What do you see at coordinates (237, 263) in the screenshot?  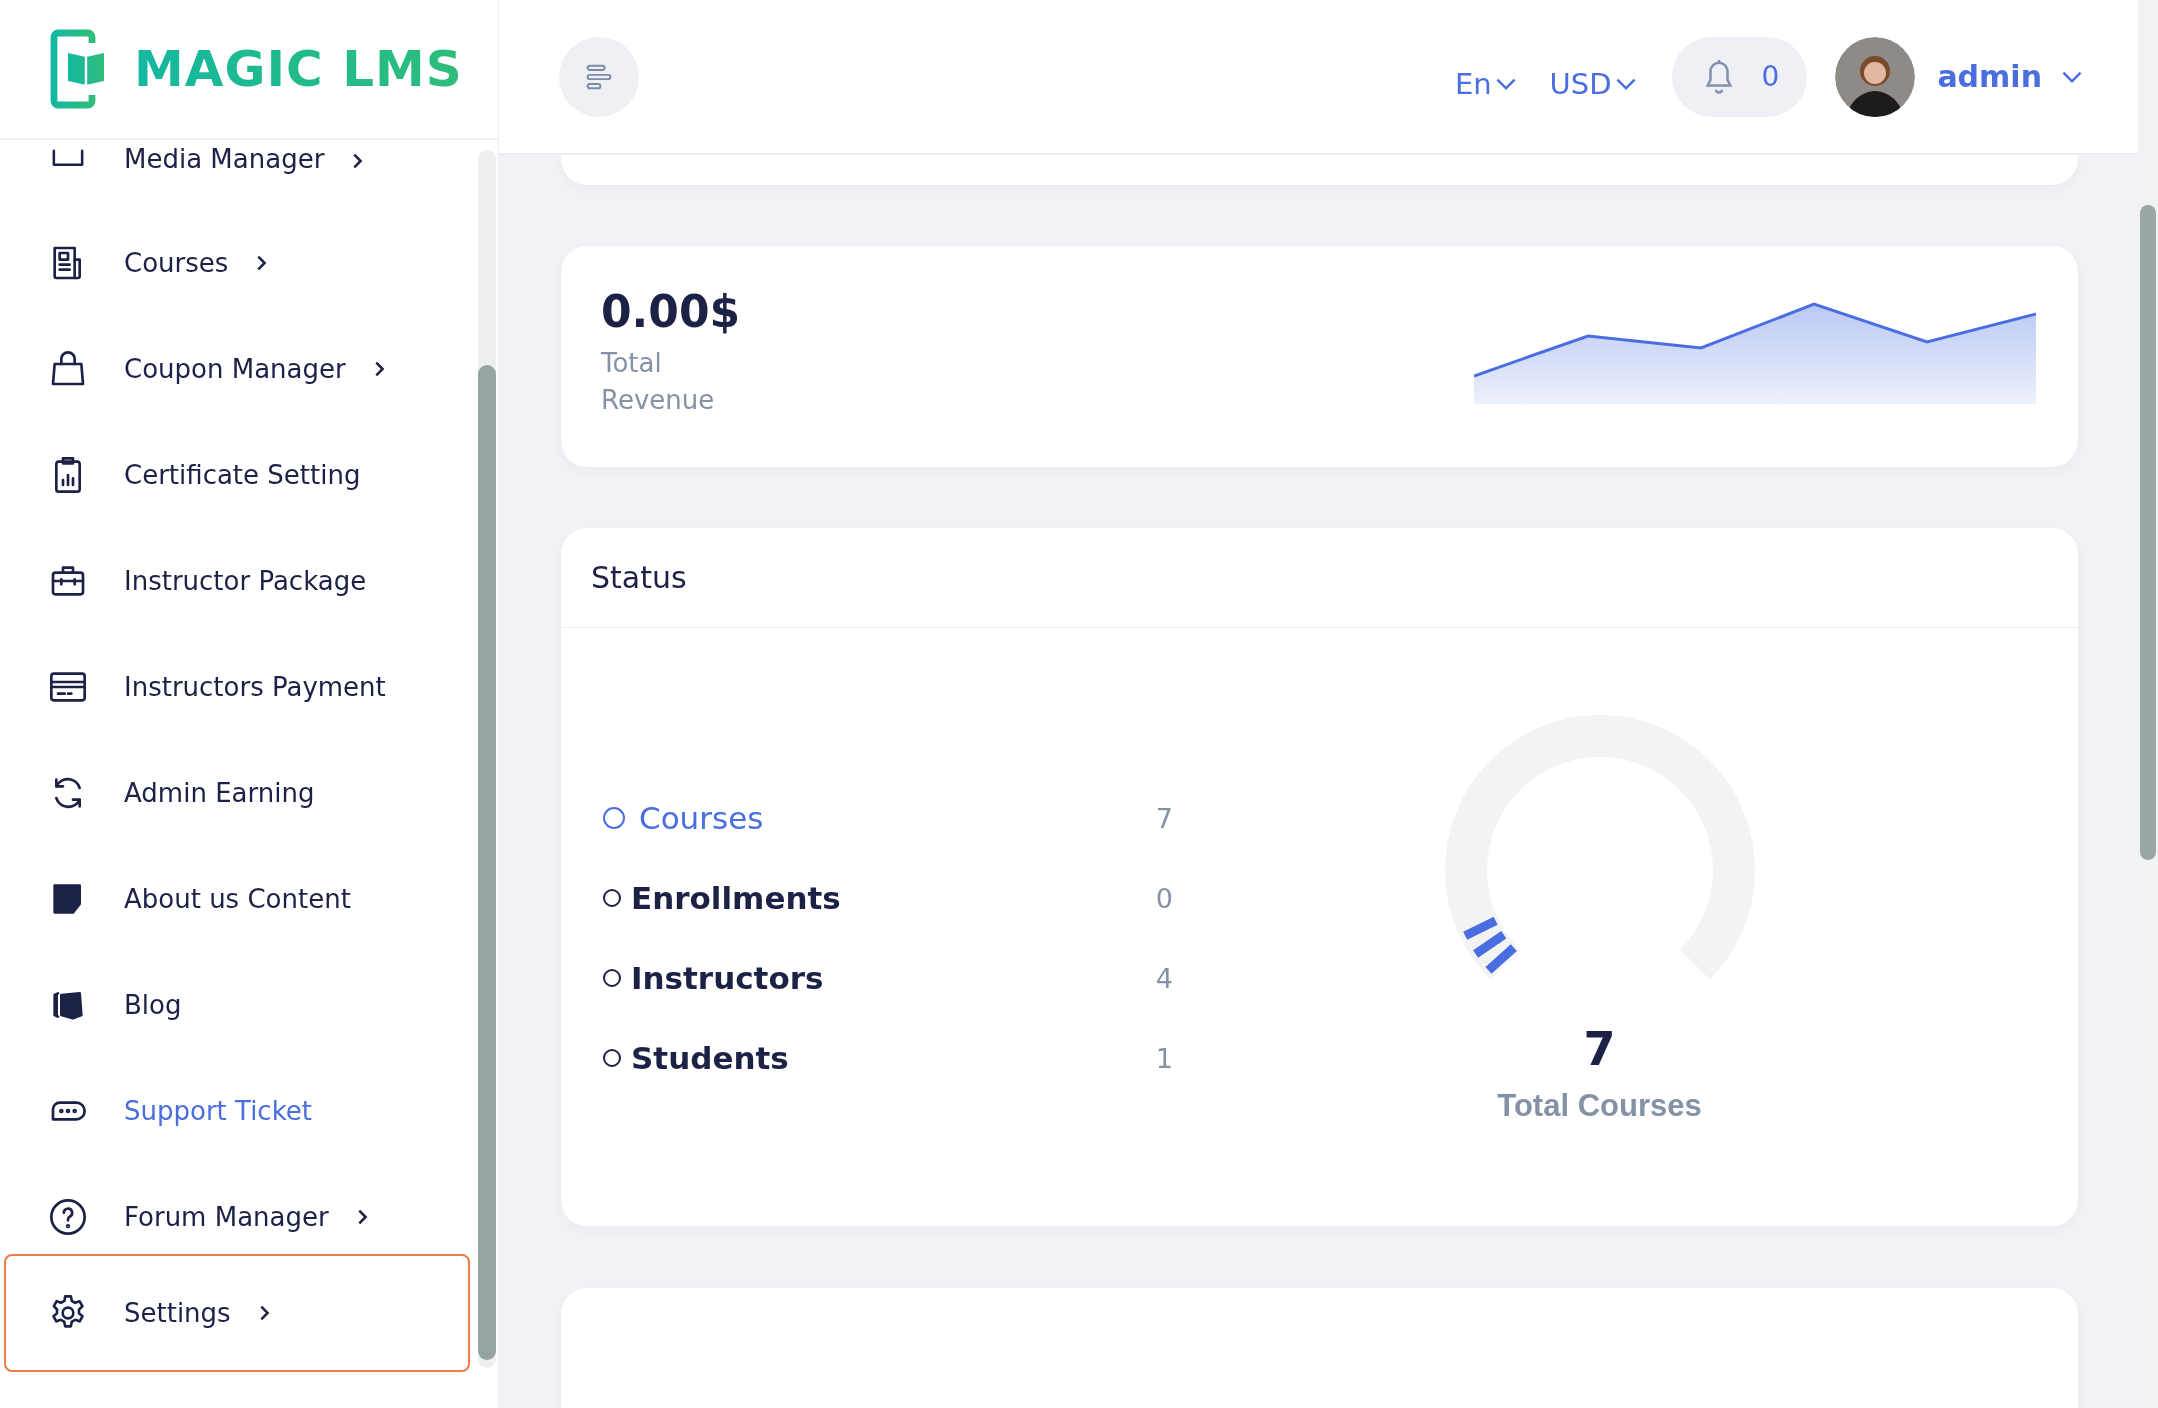 I see `sidebar-item: Courses` at bounding box center [237, 263].